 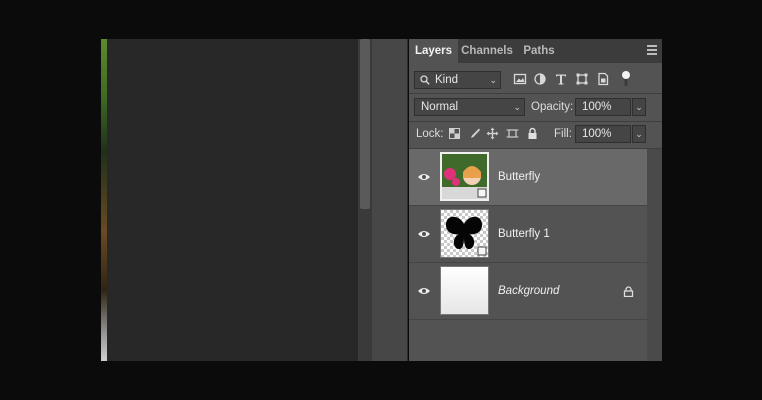 What do you see at coordinates (603, 79) in the screenshot?
I see `smart-object-filter-icon` at bounding box center [603, 79].